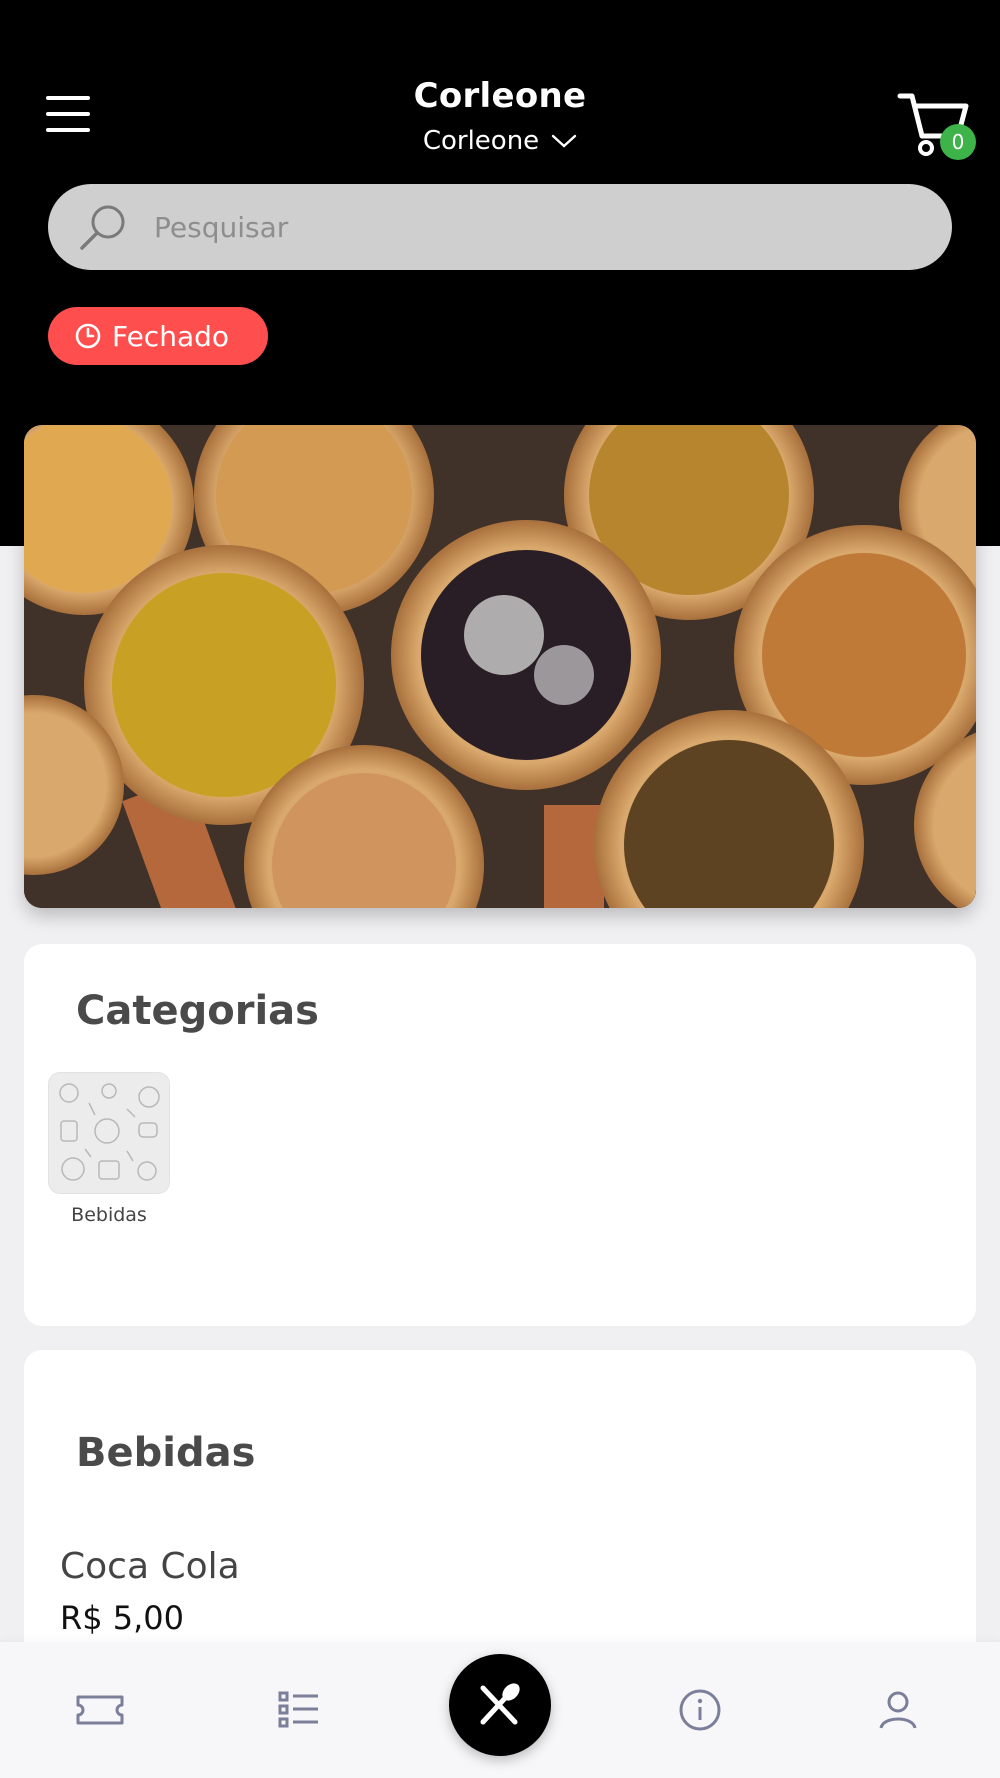 Image resolution: width=1000 pixels, height=1778 pixels. What do you see at coordinates (481, 141) in the screenshot?
I see `store-selector-label: Corleone` at bounding box center [481, 141].